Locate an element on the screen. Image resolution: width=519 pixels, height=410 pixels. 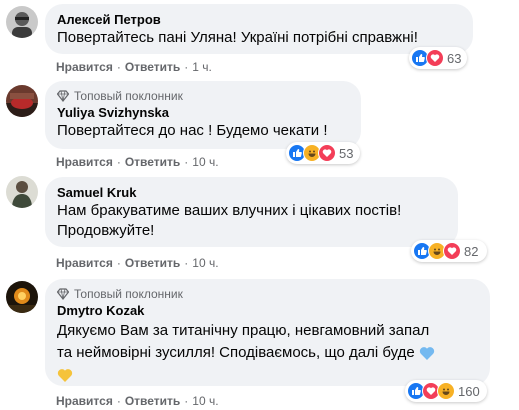
reaction-count: 63 is located at coordinates (454, 58).